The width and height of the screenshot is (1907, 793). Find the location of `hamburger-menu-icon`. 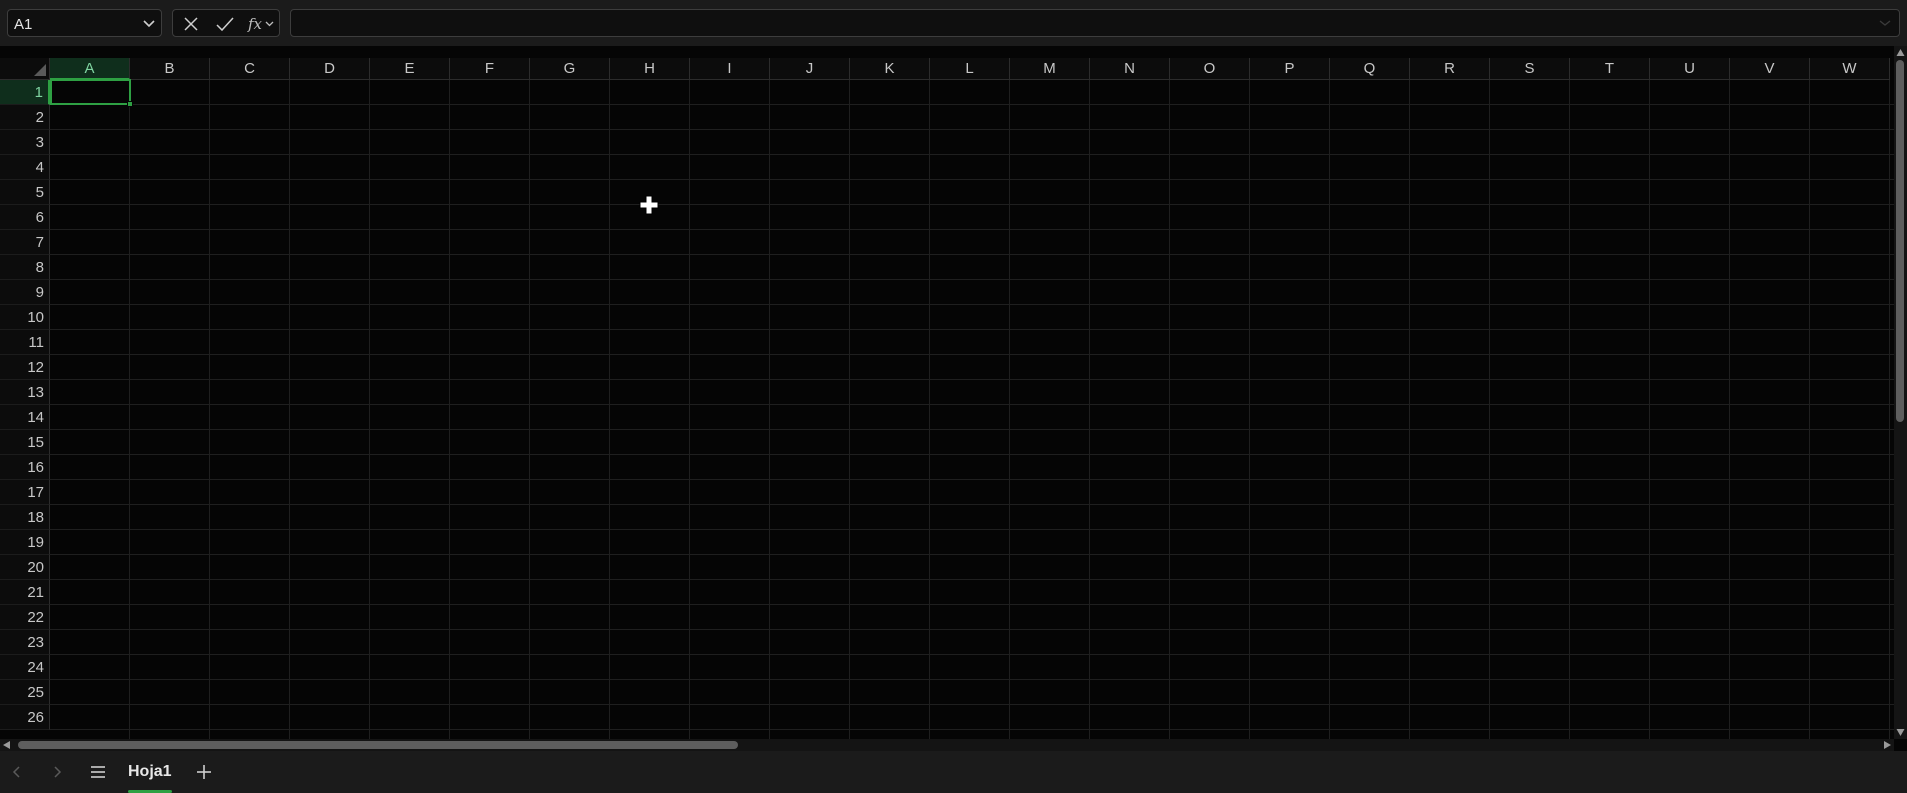

hamburger-menu-icon is located at coordinates (98, 772).